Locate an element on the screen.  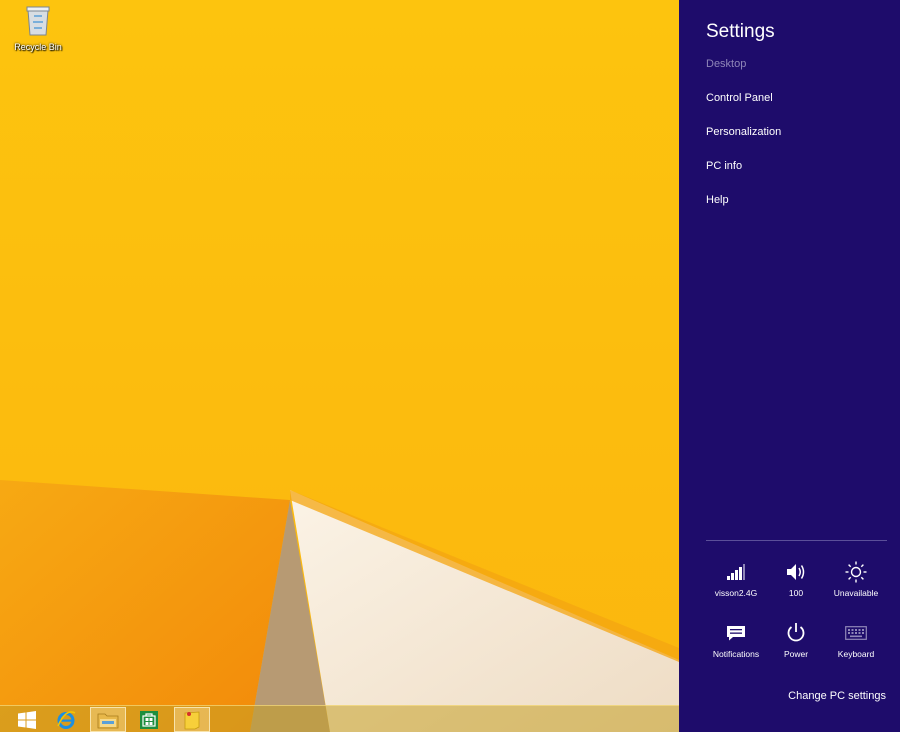
recycle-bin: Recycle Bin is located at coordinates (38, 28).